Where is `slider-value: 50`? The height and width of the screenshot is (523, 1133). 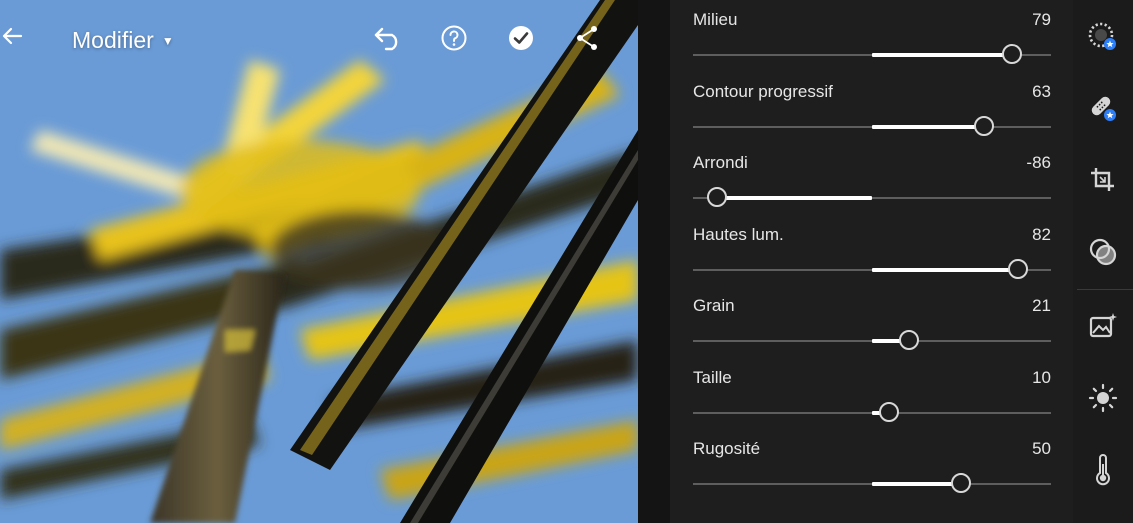 slider-value: 50 is located at coordinates (1041, 449).